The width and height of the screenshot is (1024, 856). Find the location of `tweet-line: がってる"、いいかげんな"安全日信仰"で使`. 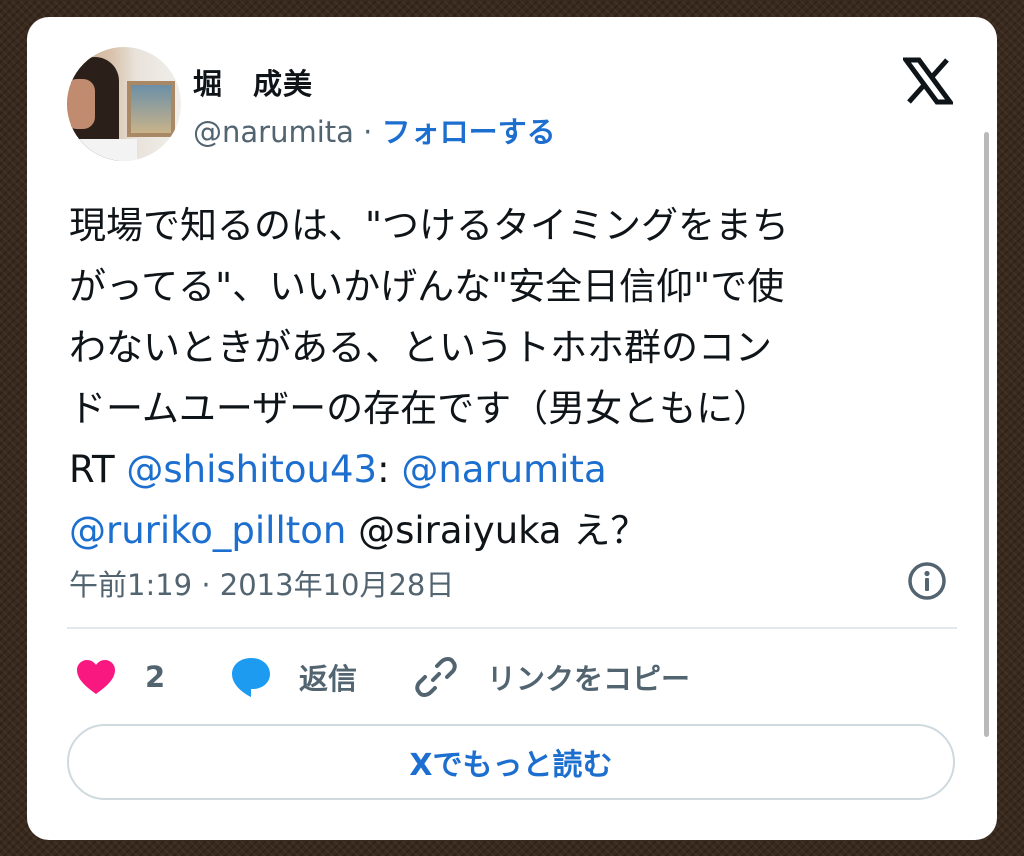

tweet-line: がってる"、いいかげんな"安全日信仰"で使 is located at coordinates (427, 286).